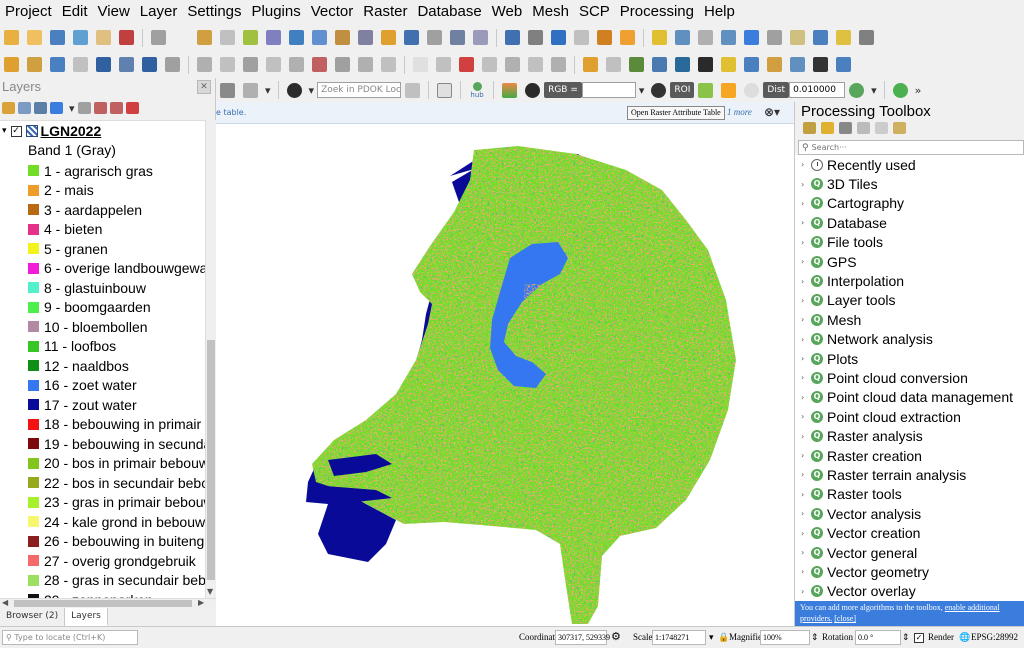 The height and width of the screenshot is (648, 1024). I want to click on legend-item: 4 - bieten, so click(116, 230).